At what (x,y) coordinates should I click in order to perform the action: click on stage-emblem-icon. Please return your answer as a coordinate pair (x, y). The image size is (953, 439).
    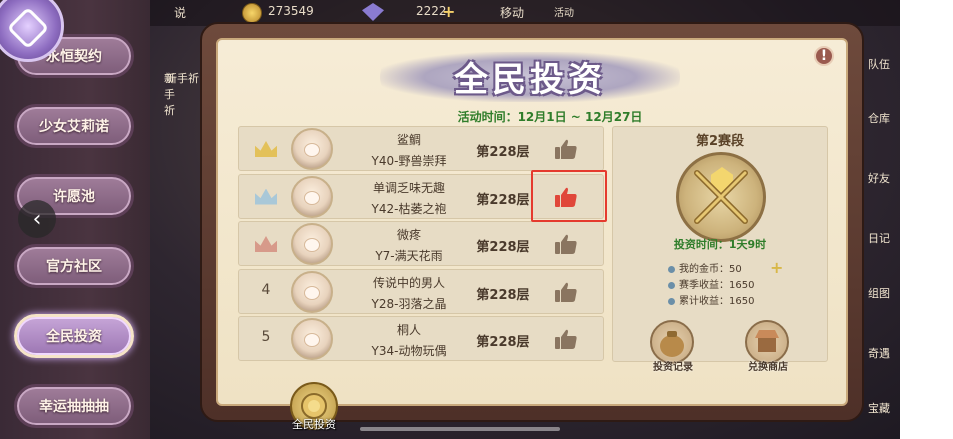
    Looking at the image, I should click on (721, 197).